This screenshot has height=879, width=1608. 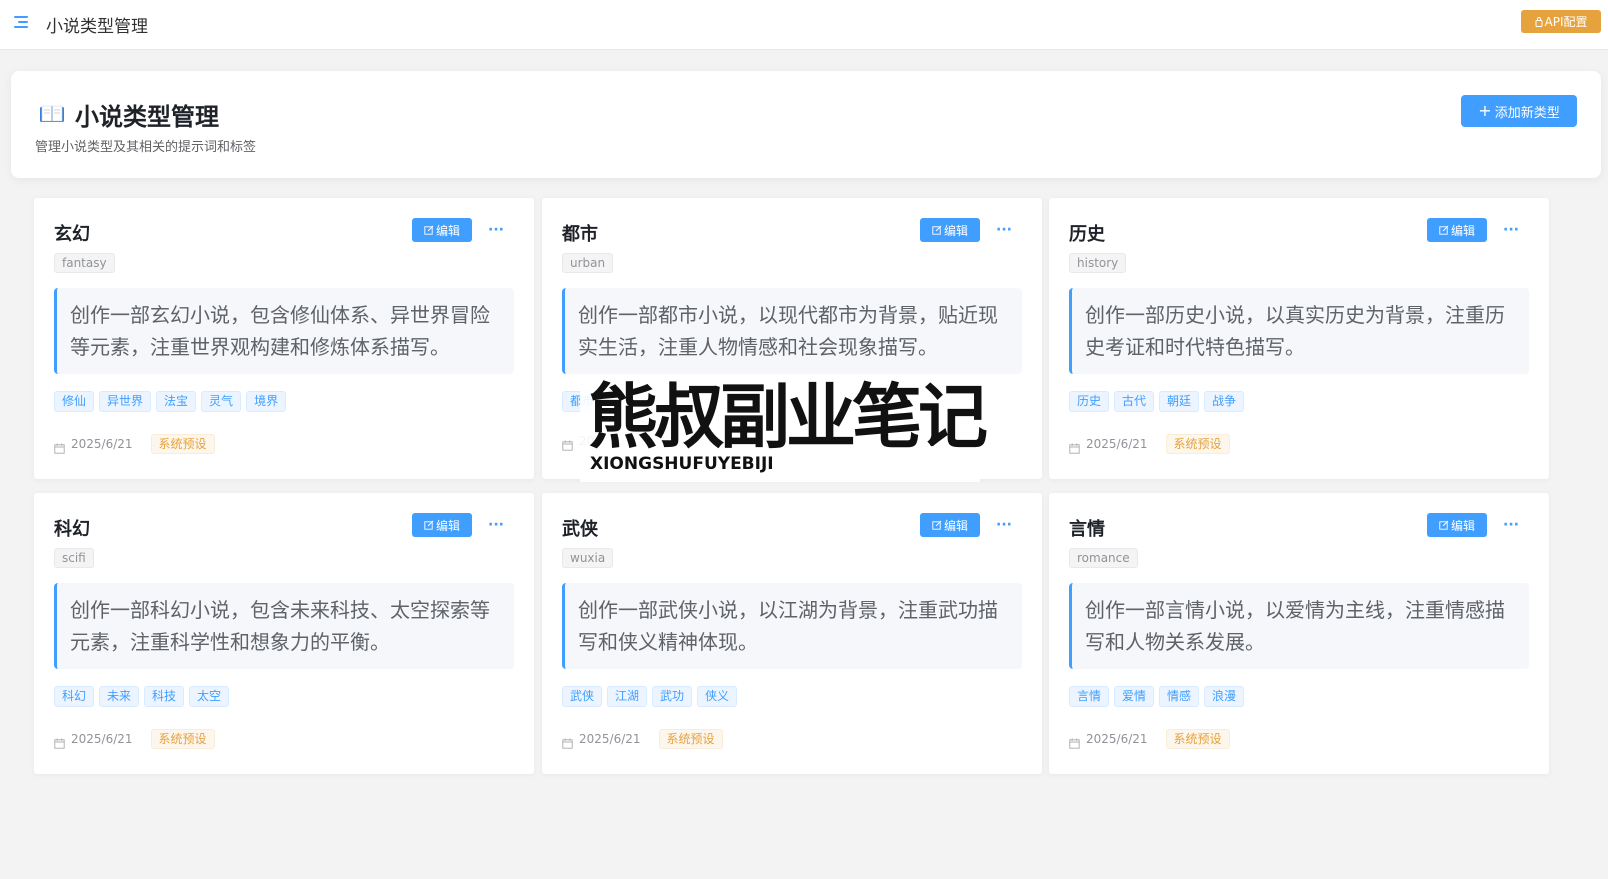 What do you see at coordinates (1299, 331) in the screenshot?
I see `prompt-text: 创作一部历史小说，以真实历史为背景，注重历史考证和时代特色描写。` at bounding box center [1299, 331].